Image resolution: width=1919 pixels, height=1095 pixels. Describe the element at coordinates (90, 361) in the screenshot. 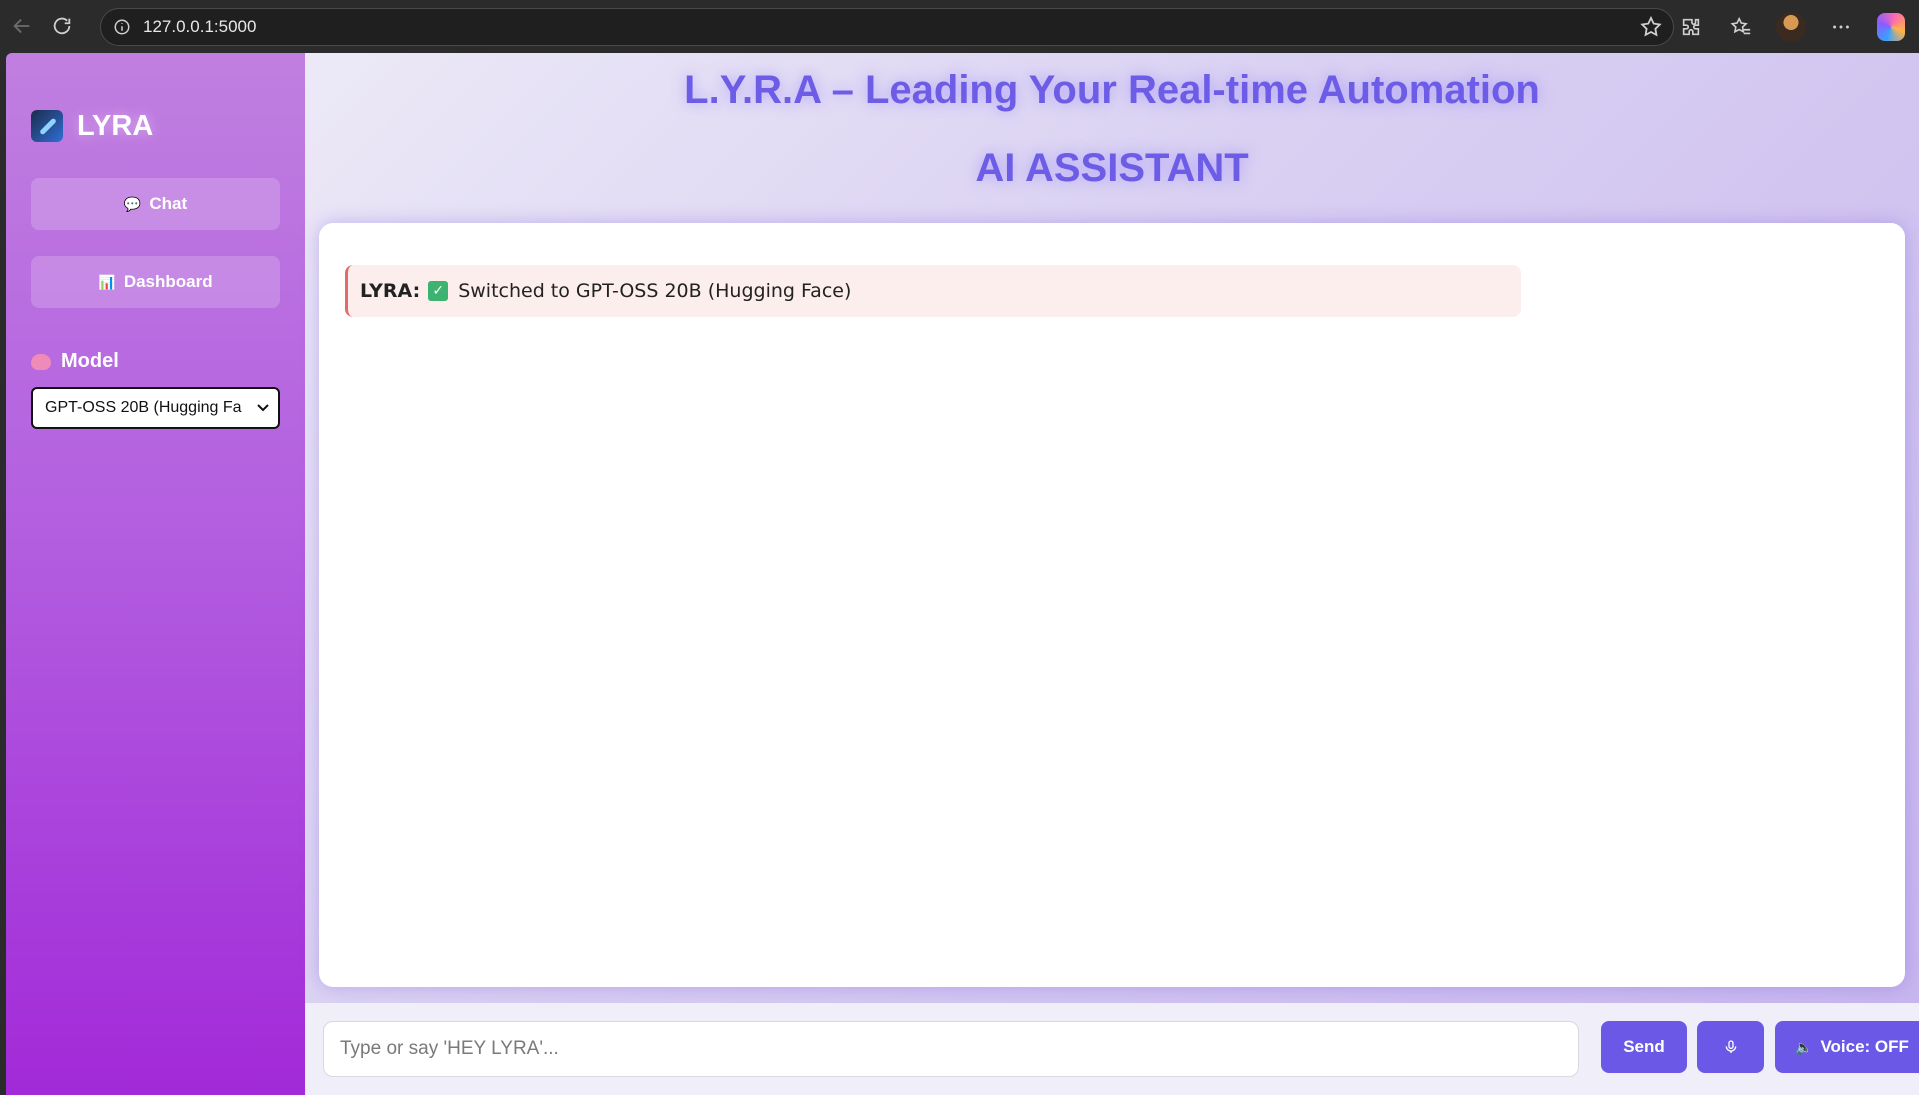

I see `model-heading-label: Model` at that location.